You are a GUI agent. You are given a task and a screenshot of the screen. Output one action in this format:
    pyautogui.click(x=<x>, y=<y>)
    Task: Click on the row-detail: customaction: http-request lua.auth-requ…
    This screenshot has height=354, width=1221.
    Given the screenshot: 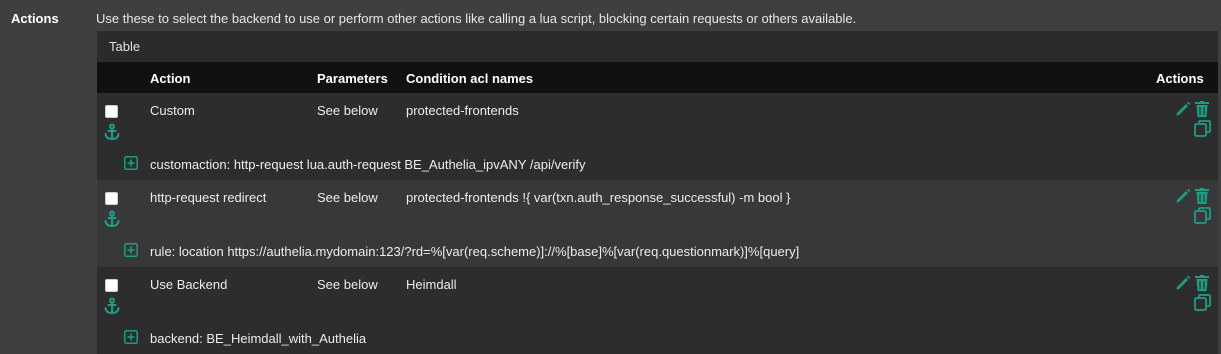 What is the action you would take?
    pyautogui.click(x=368, y=164)
    